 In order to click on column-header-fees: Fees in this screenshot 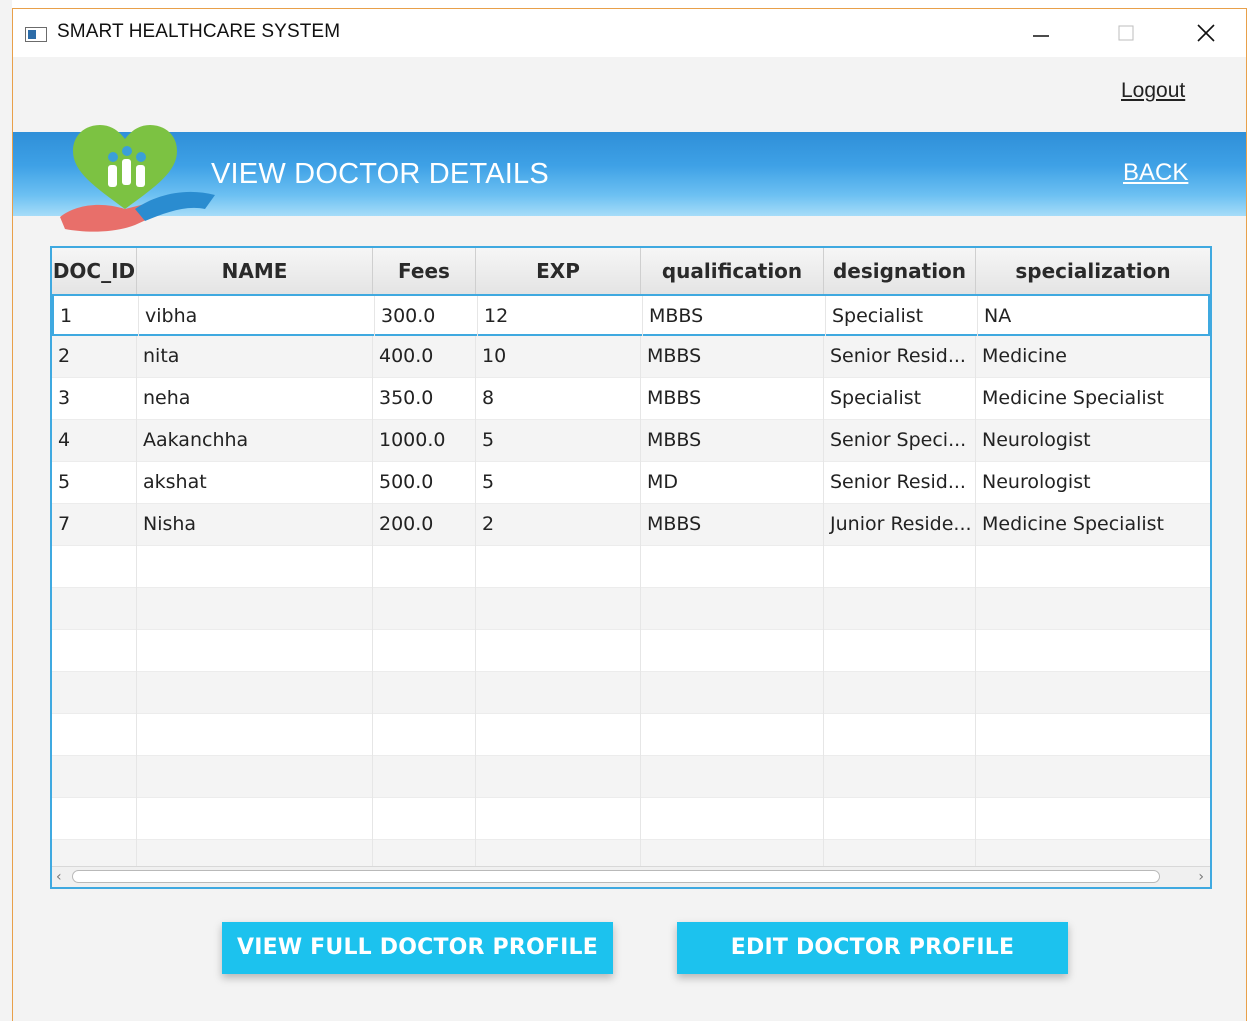, I will do `click(424, 271)`.